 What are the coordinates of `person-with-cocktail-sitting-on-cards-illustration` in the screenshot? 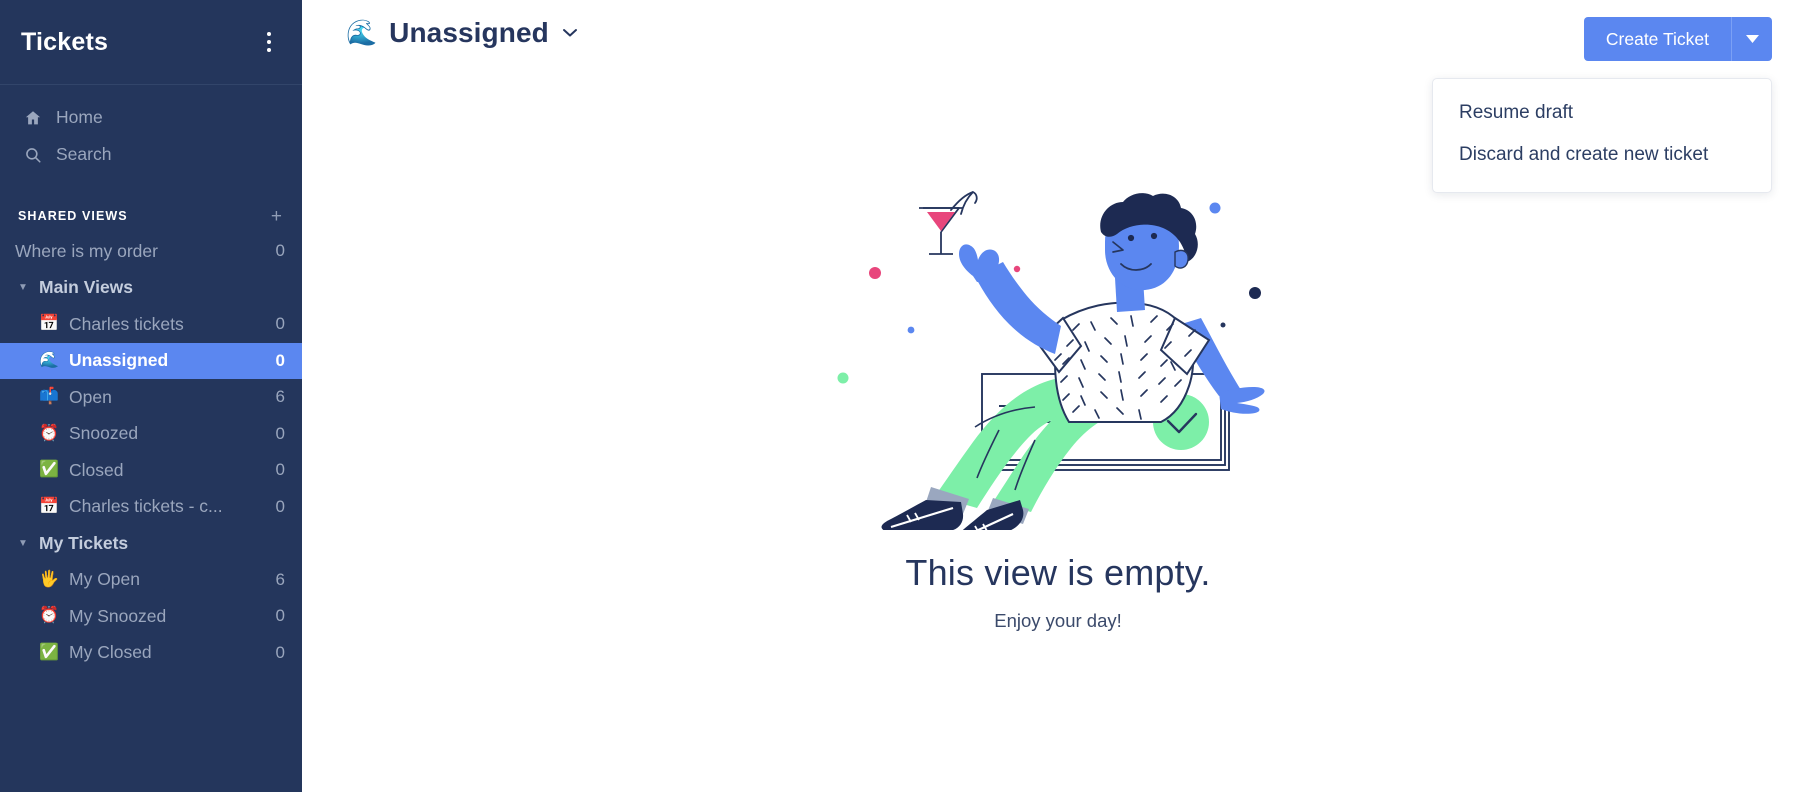 It's located at (1051, 360).